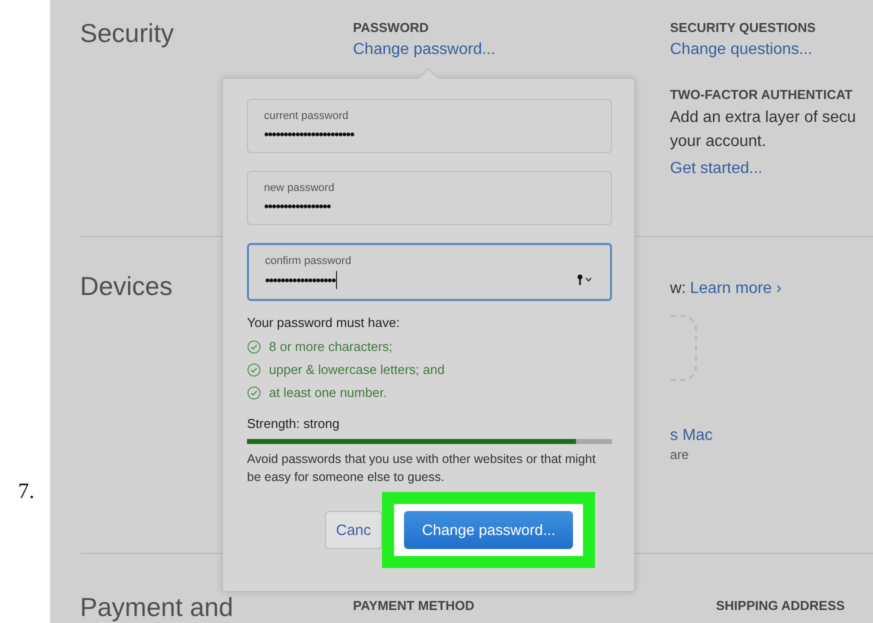 The image size is (873, 623). I want to click on learn-more-link: Learn more ›, so click(736, 289).